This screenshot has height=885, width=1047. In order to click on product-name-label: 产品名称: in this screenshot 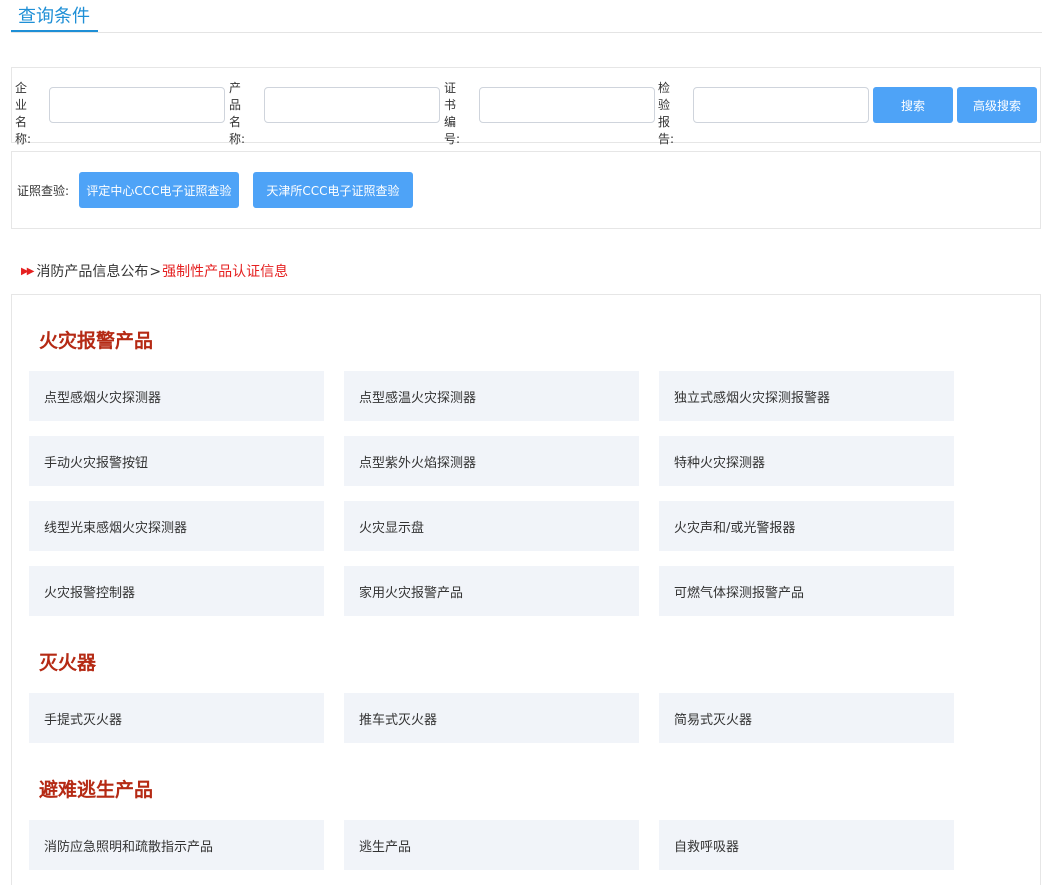, I will do `click(237, 113)`.